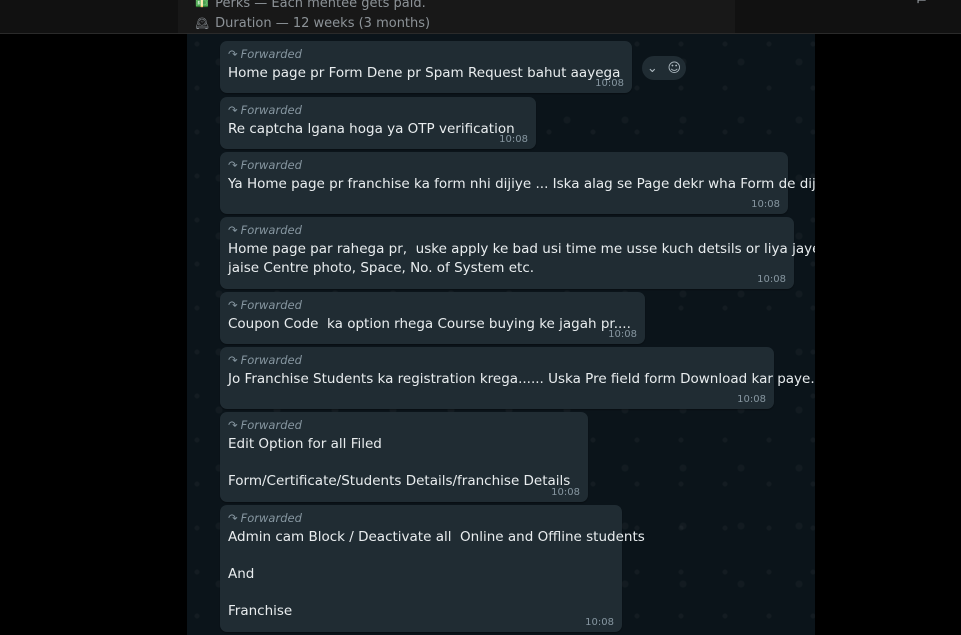 This screenshot has width=961, height=635. Describe the element at coordinates (652, 68) in the screenshot. I see `chevron-down-icon: ⌄` at that location.